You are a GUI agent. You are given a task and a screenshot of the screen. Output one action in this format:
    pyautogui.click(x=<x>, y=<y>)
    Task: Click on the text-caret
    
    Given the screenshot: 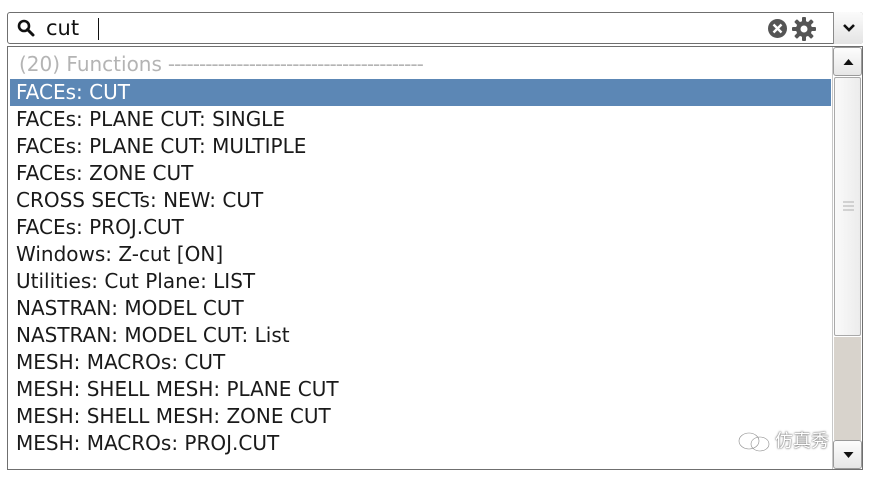 What is the action you would take?
    pyautogui.click(x=98, y=29)
    